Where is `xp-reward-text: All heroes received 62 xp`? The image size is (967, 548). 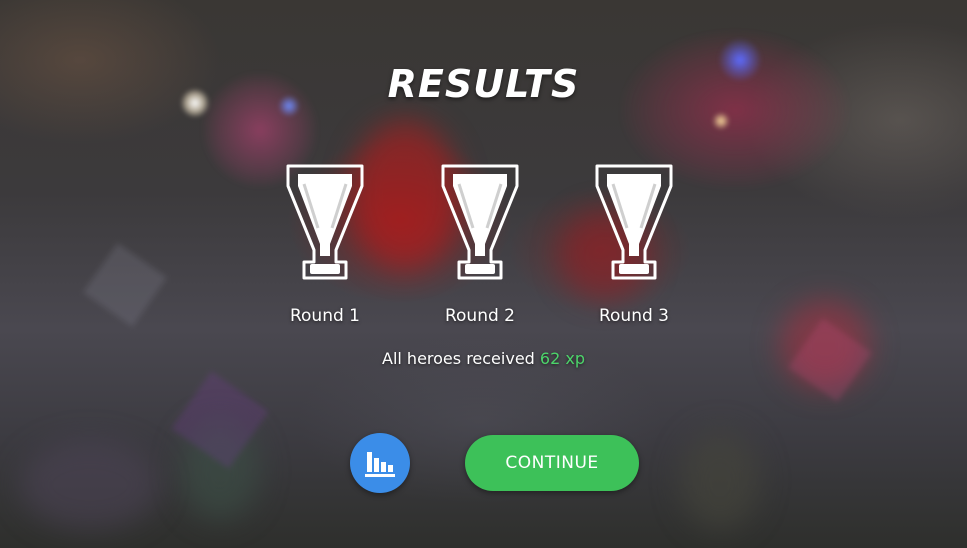 xp-reward-text: All heroes received 62 xp is located at coordinates (483, 358).